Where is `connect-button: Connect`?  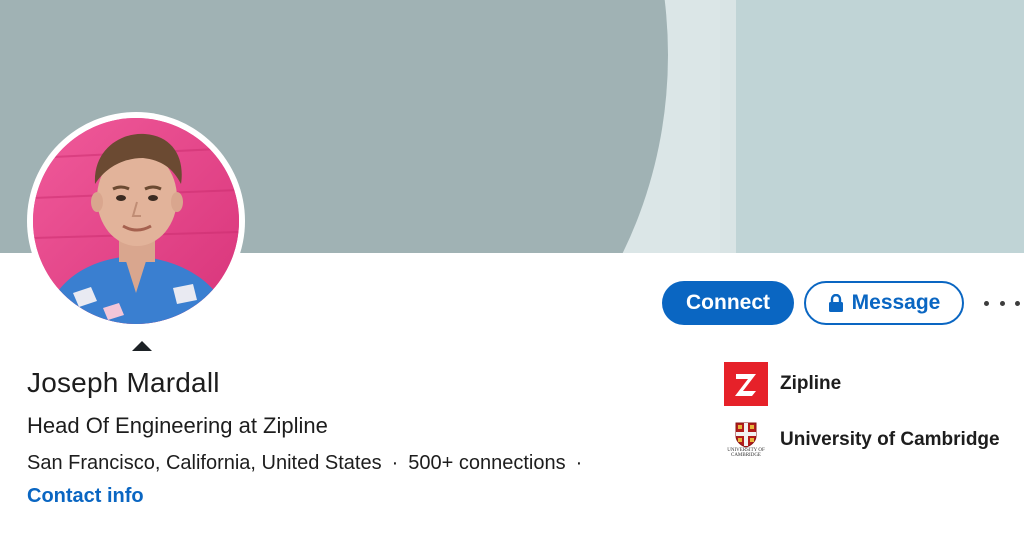
connect-button: Connect is located at coordinates (728, 303).